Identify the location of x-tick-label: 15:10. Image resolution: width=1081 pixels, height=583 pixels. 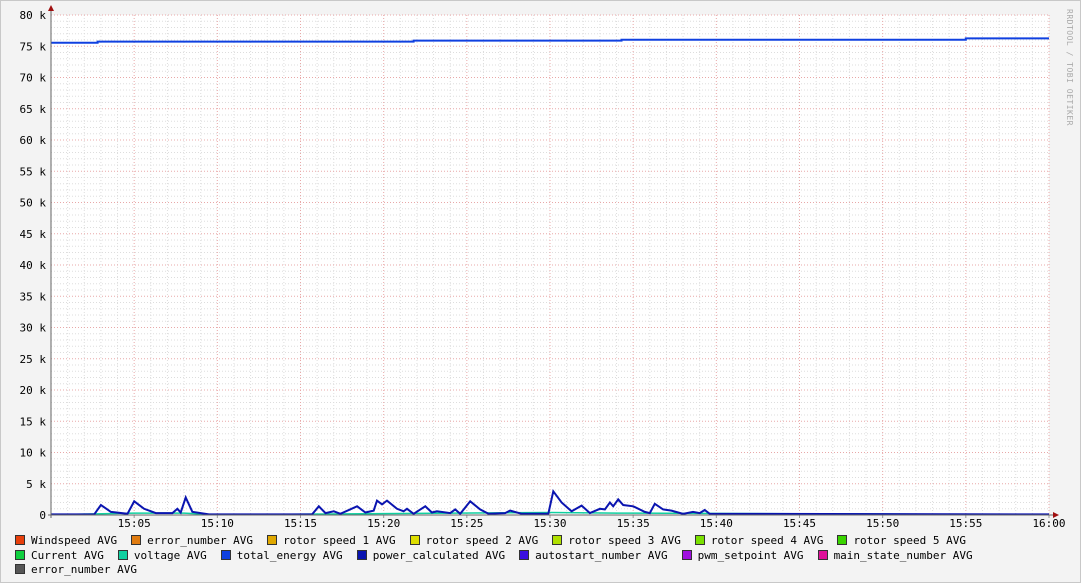
(217, 523).